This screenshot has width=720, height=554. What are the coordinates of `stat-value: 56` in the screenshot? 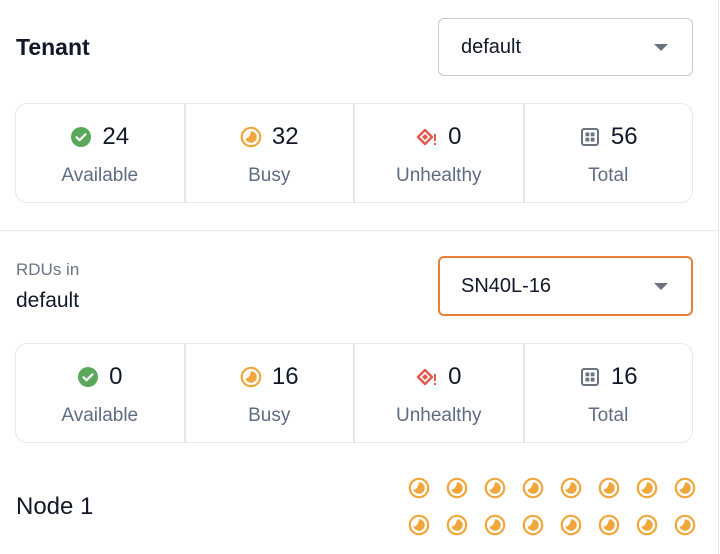 It's located at (624, 136).